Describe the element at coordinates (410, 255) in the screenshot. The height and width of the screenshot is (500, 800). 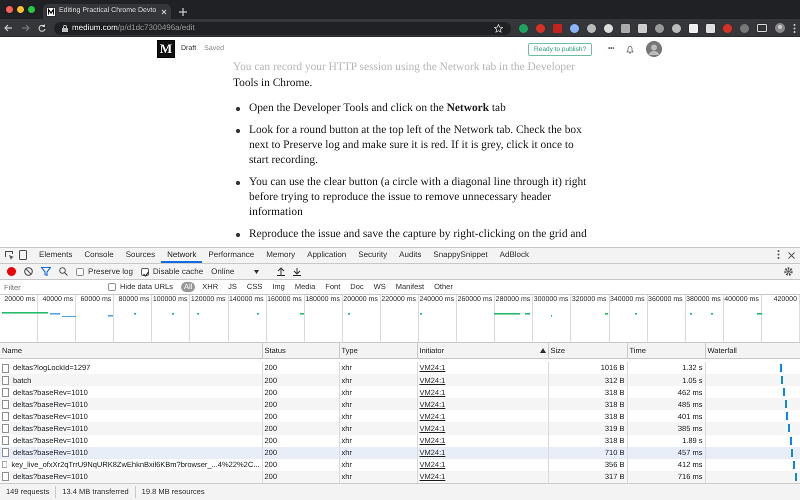
I see `devtools-tab: Audits` at that location.